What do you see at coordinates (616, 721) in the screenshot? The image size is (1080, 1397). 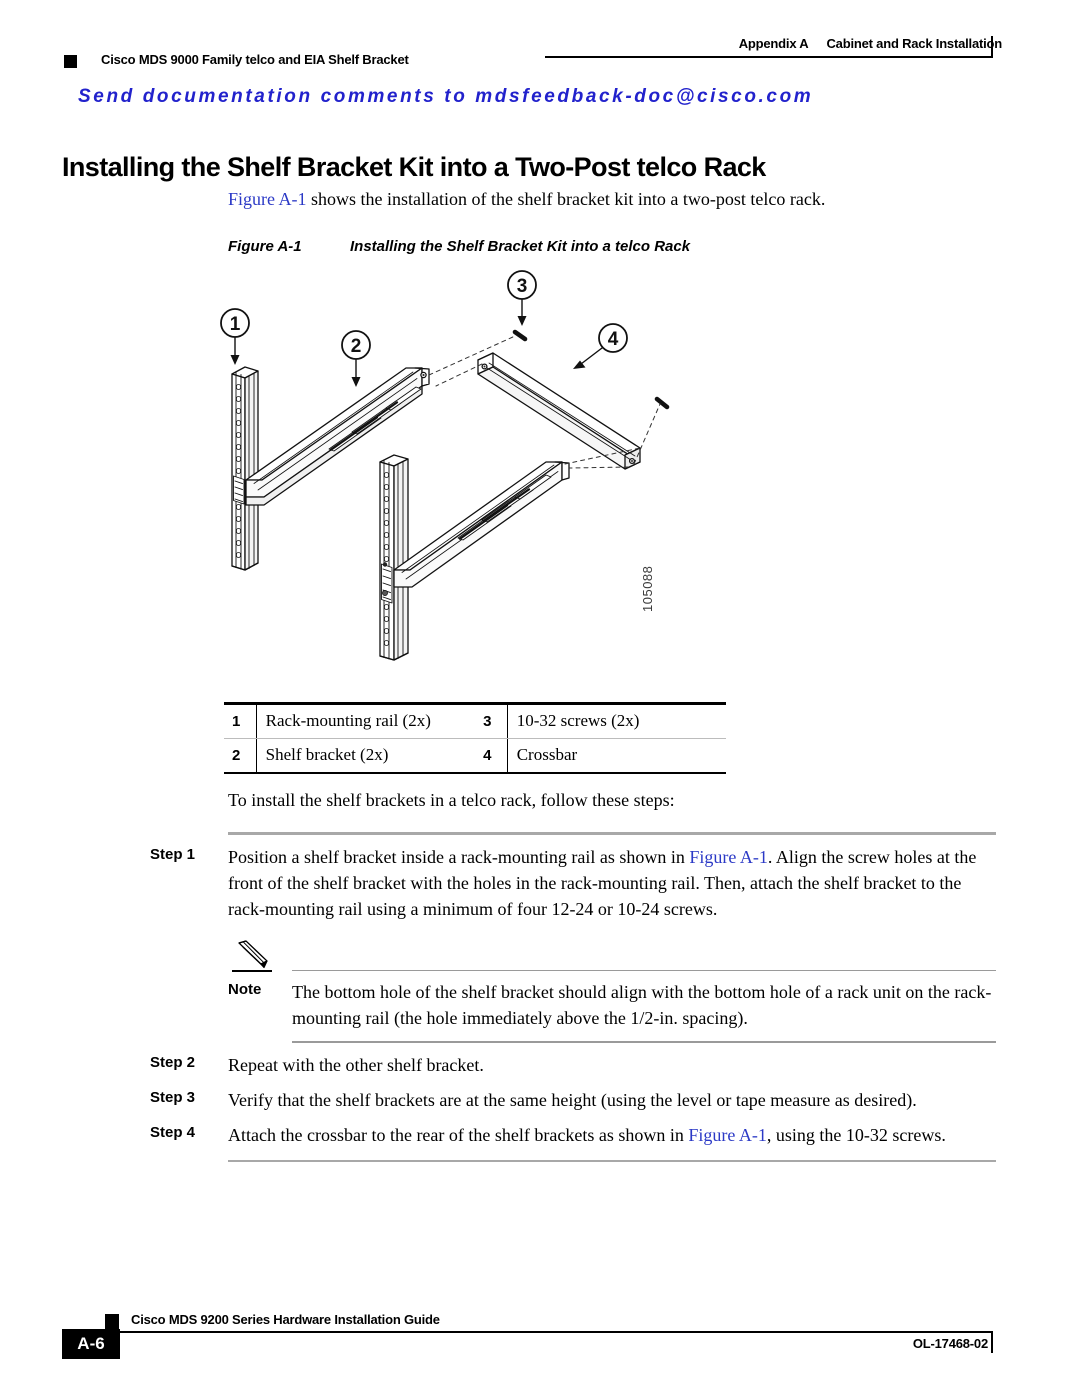 I see `legend-label: 10-32 screws (2x)` at bounding box center [616, 721].